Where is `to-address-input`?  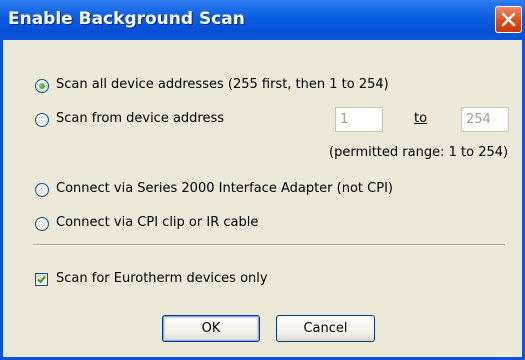
to-address-input is located at coordinates (485, 119).